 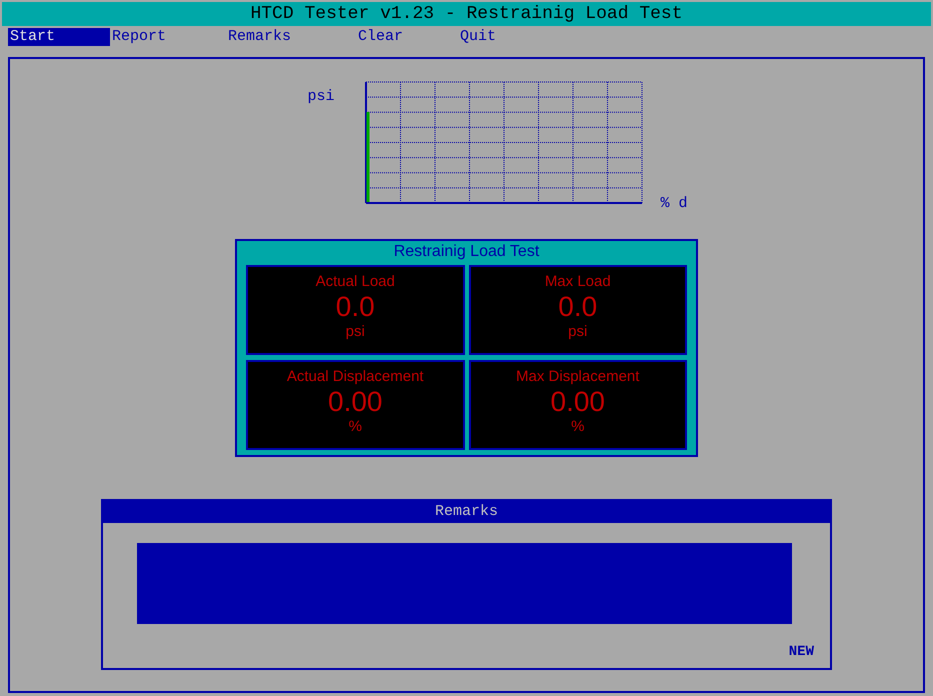 I want to click on reading-label: Max Load, so click(x=577, y=282).